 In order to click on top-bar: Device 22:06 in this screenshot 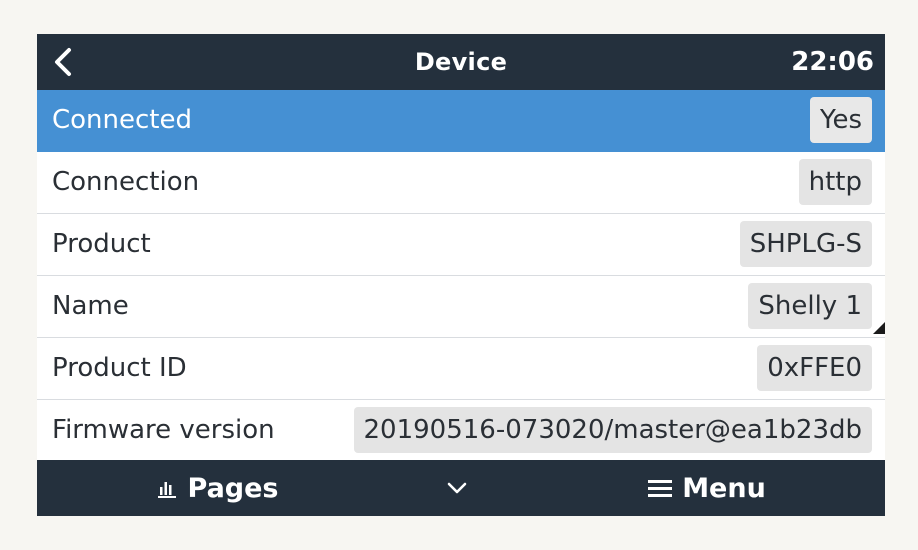, I will do `click(461, 62)`.